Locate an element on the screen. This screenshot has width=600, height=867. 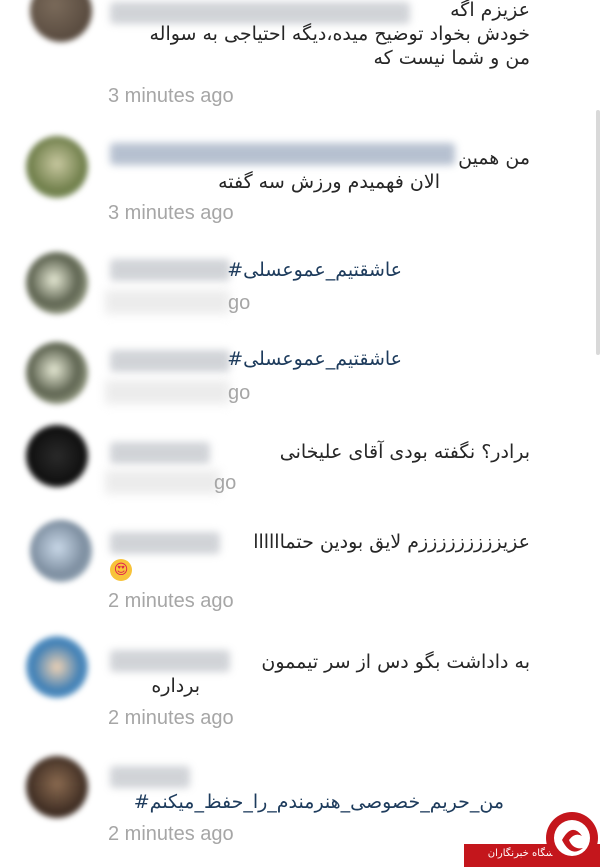
comment-text: برادر؟ نگفته بودی آقای علیخانی is located at coordinates (315, 452).